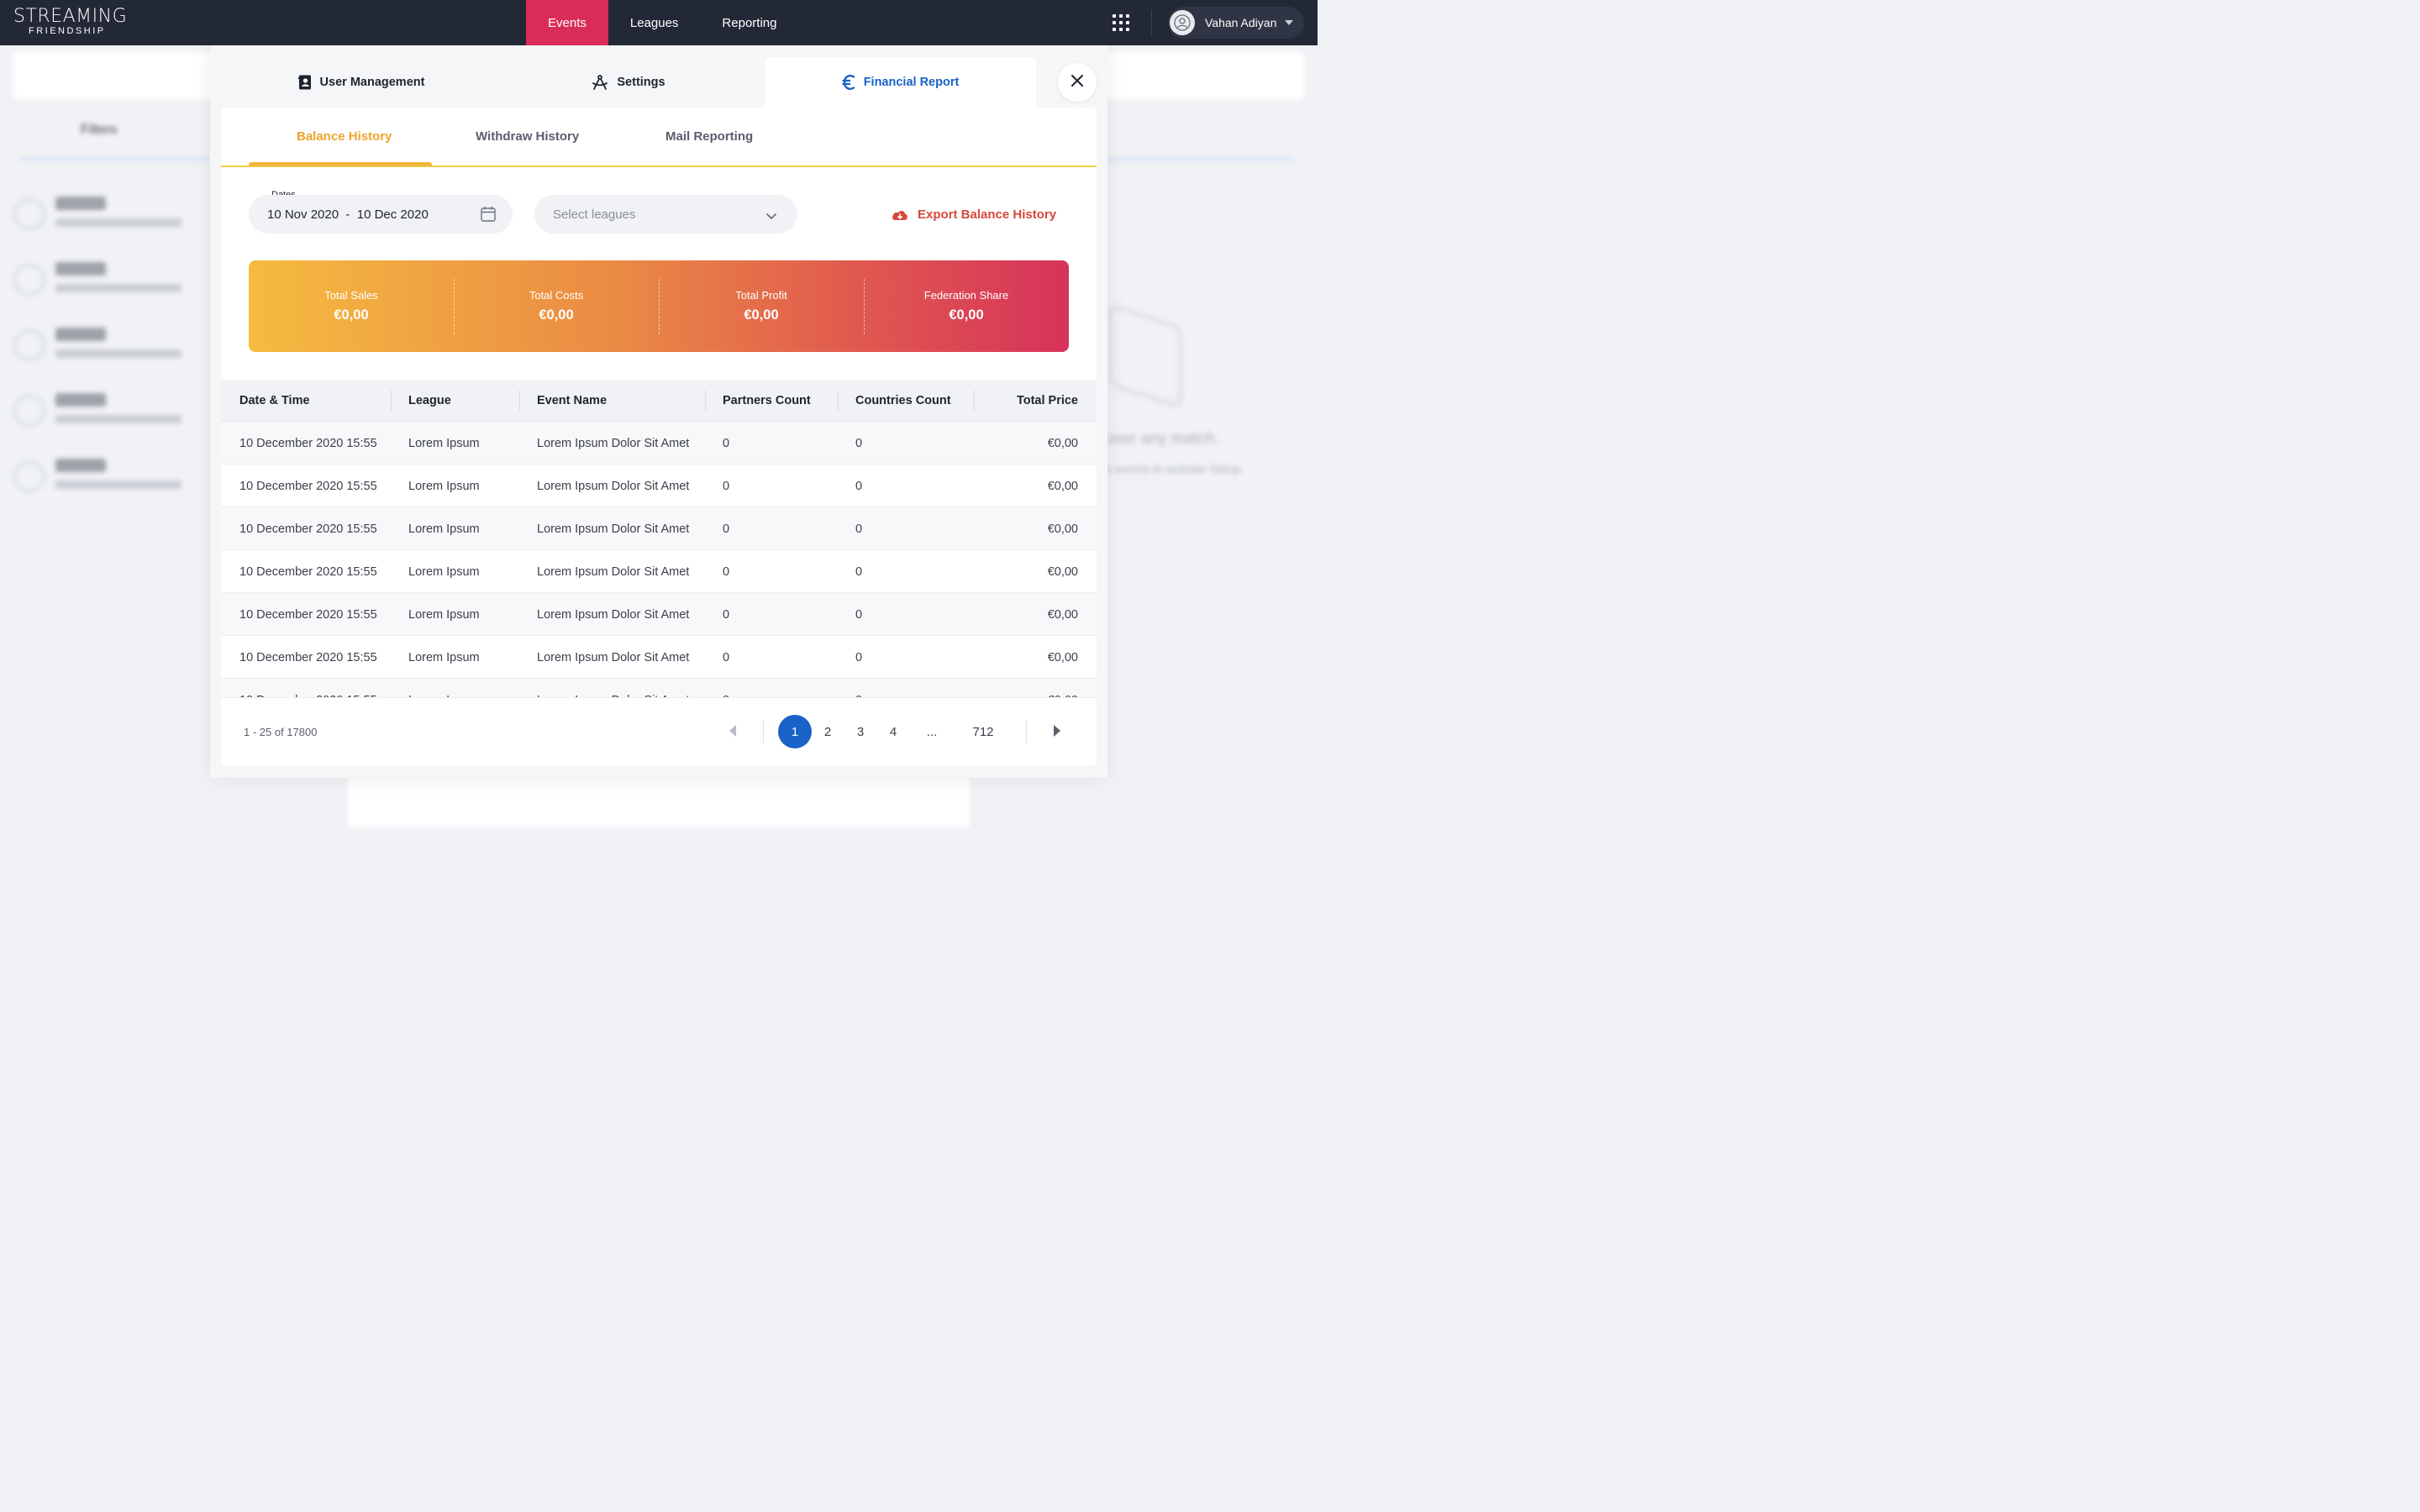 The height and width of the screenshot is (1512, 2420). I want to click on page-712-button: 712, so click(983, 731).